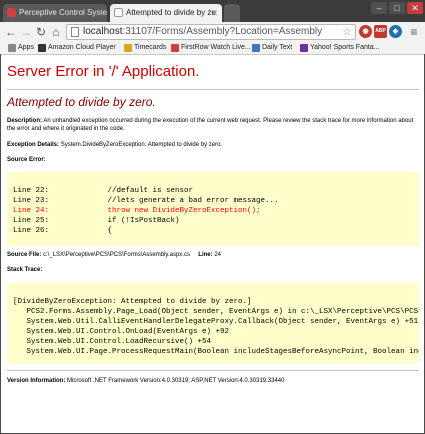 Image resolution: width=425 pixels, height=434 pixels. I want to click on adblock-icon: ABP, so click(380, 31).